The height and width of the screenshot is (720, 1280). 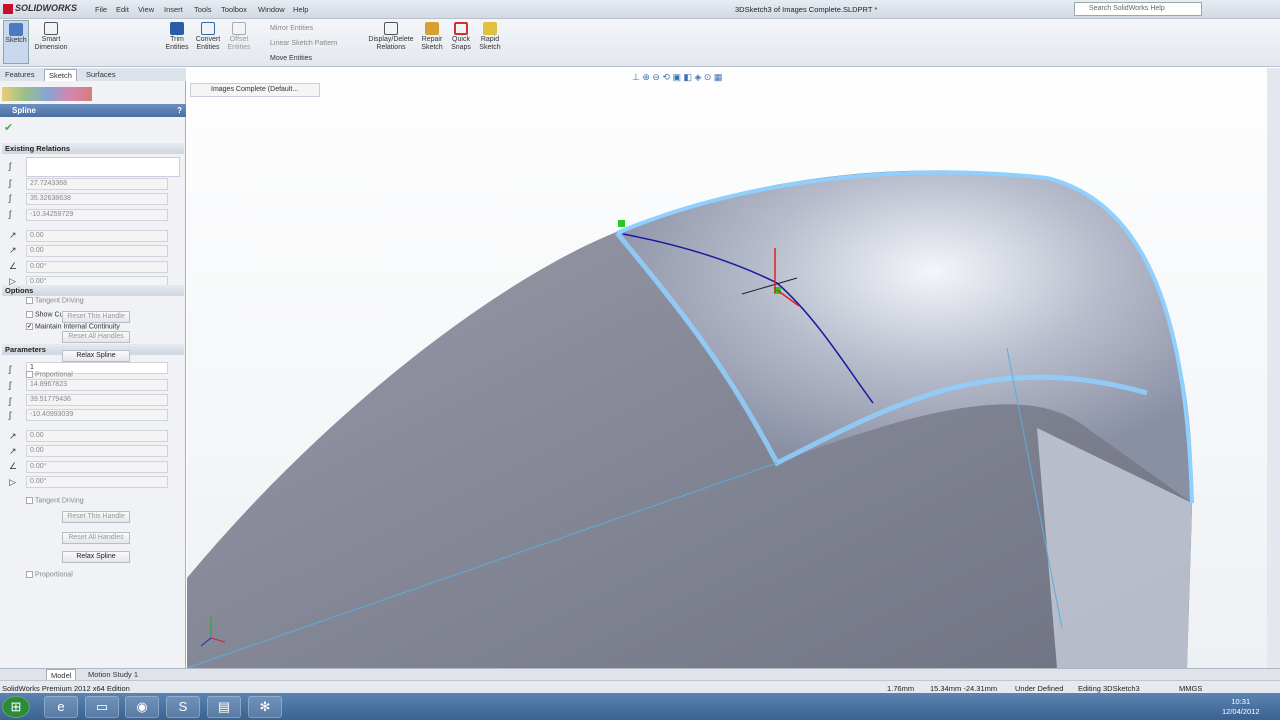 What do you see at coordinates (10, 198) in the screenshot?
I see `y-coord-icon: ʃ` at bounding box center [10, 198].